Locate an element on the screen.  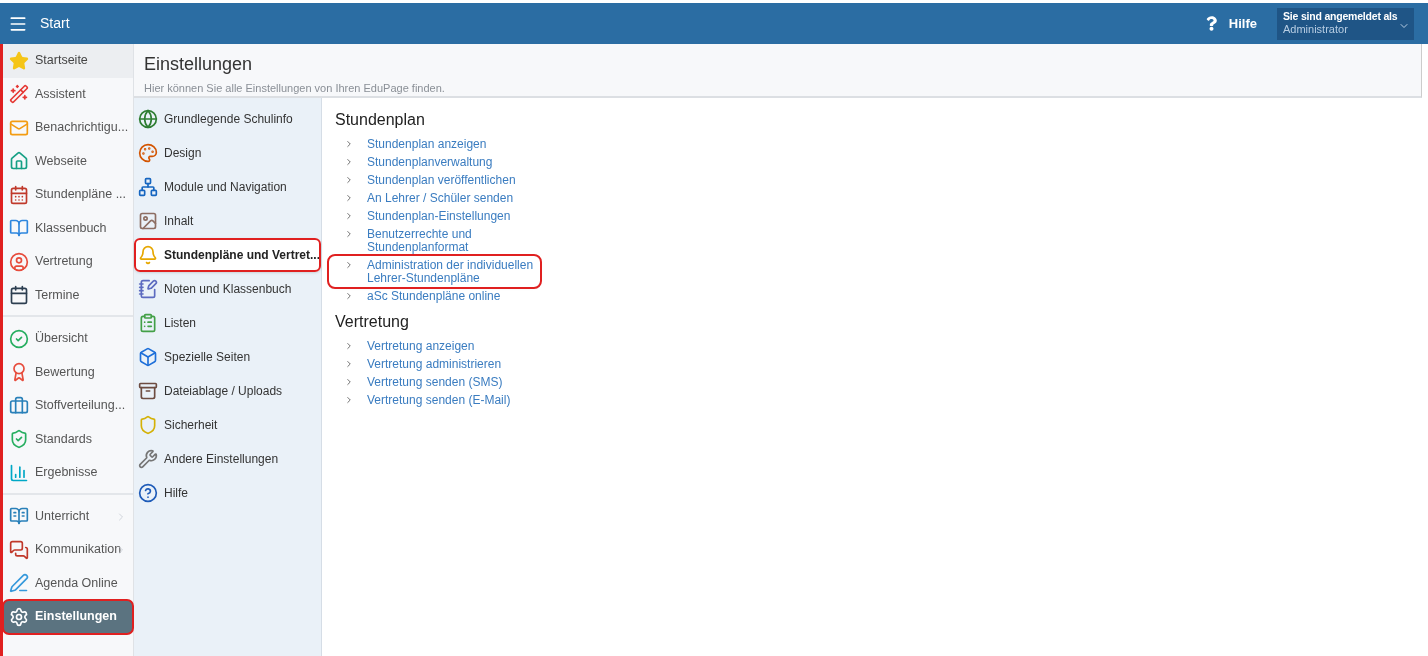
settings-link: Vertretung senden (SMS) is located at coordinates (435, 382).